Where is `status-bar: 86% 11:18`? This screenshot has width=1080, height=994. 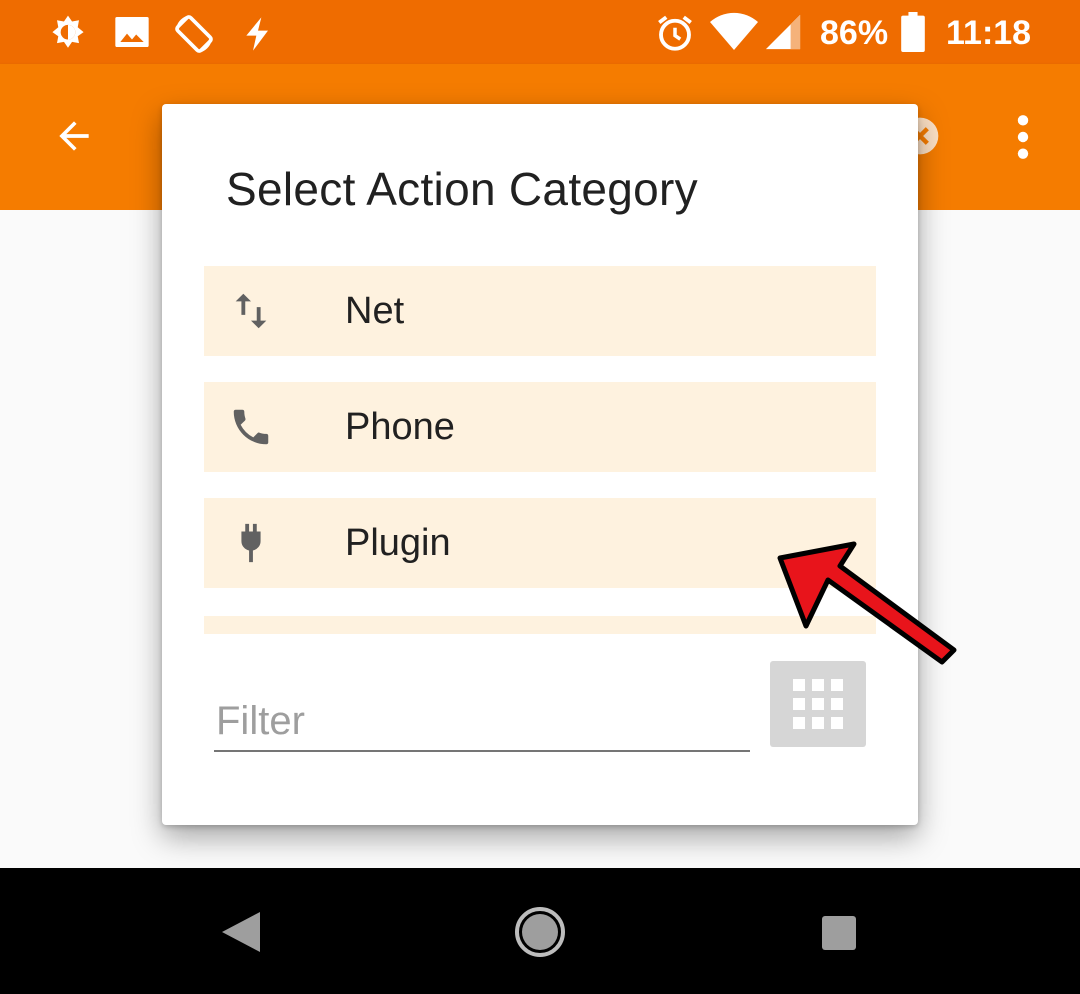 status-bar: 86% 11:18 is located at coordinates (540, 32).